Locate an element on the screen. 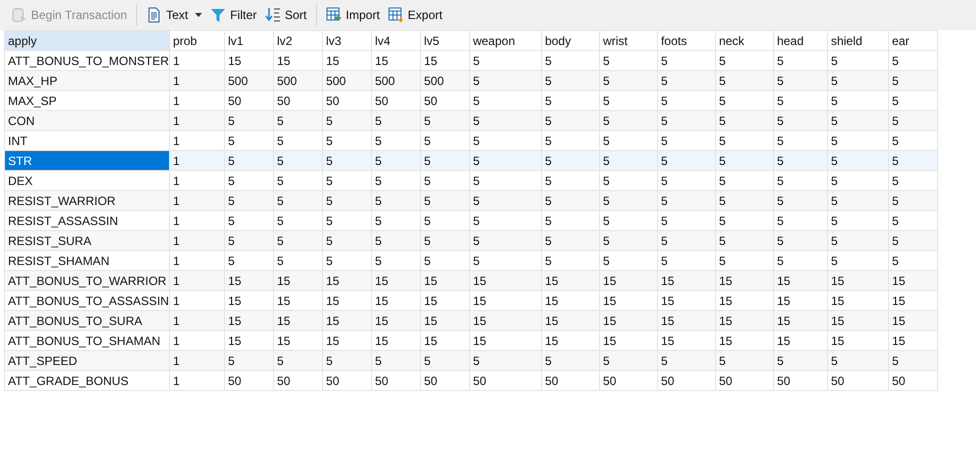  column-header: body is located at coordinates (570, 40).